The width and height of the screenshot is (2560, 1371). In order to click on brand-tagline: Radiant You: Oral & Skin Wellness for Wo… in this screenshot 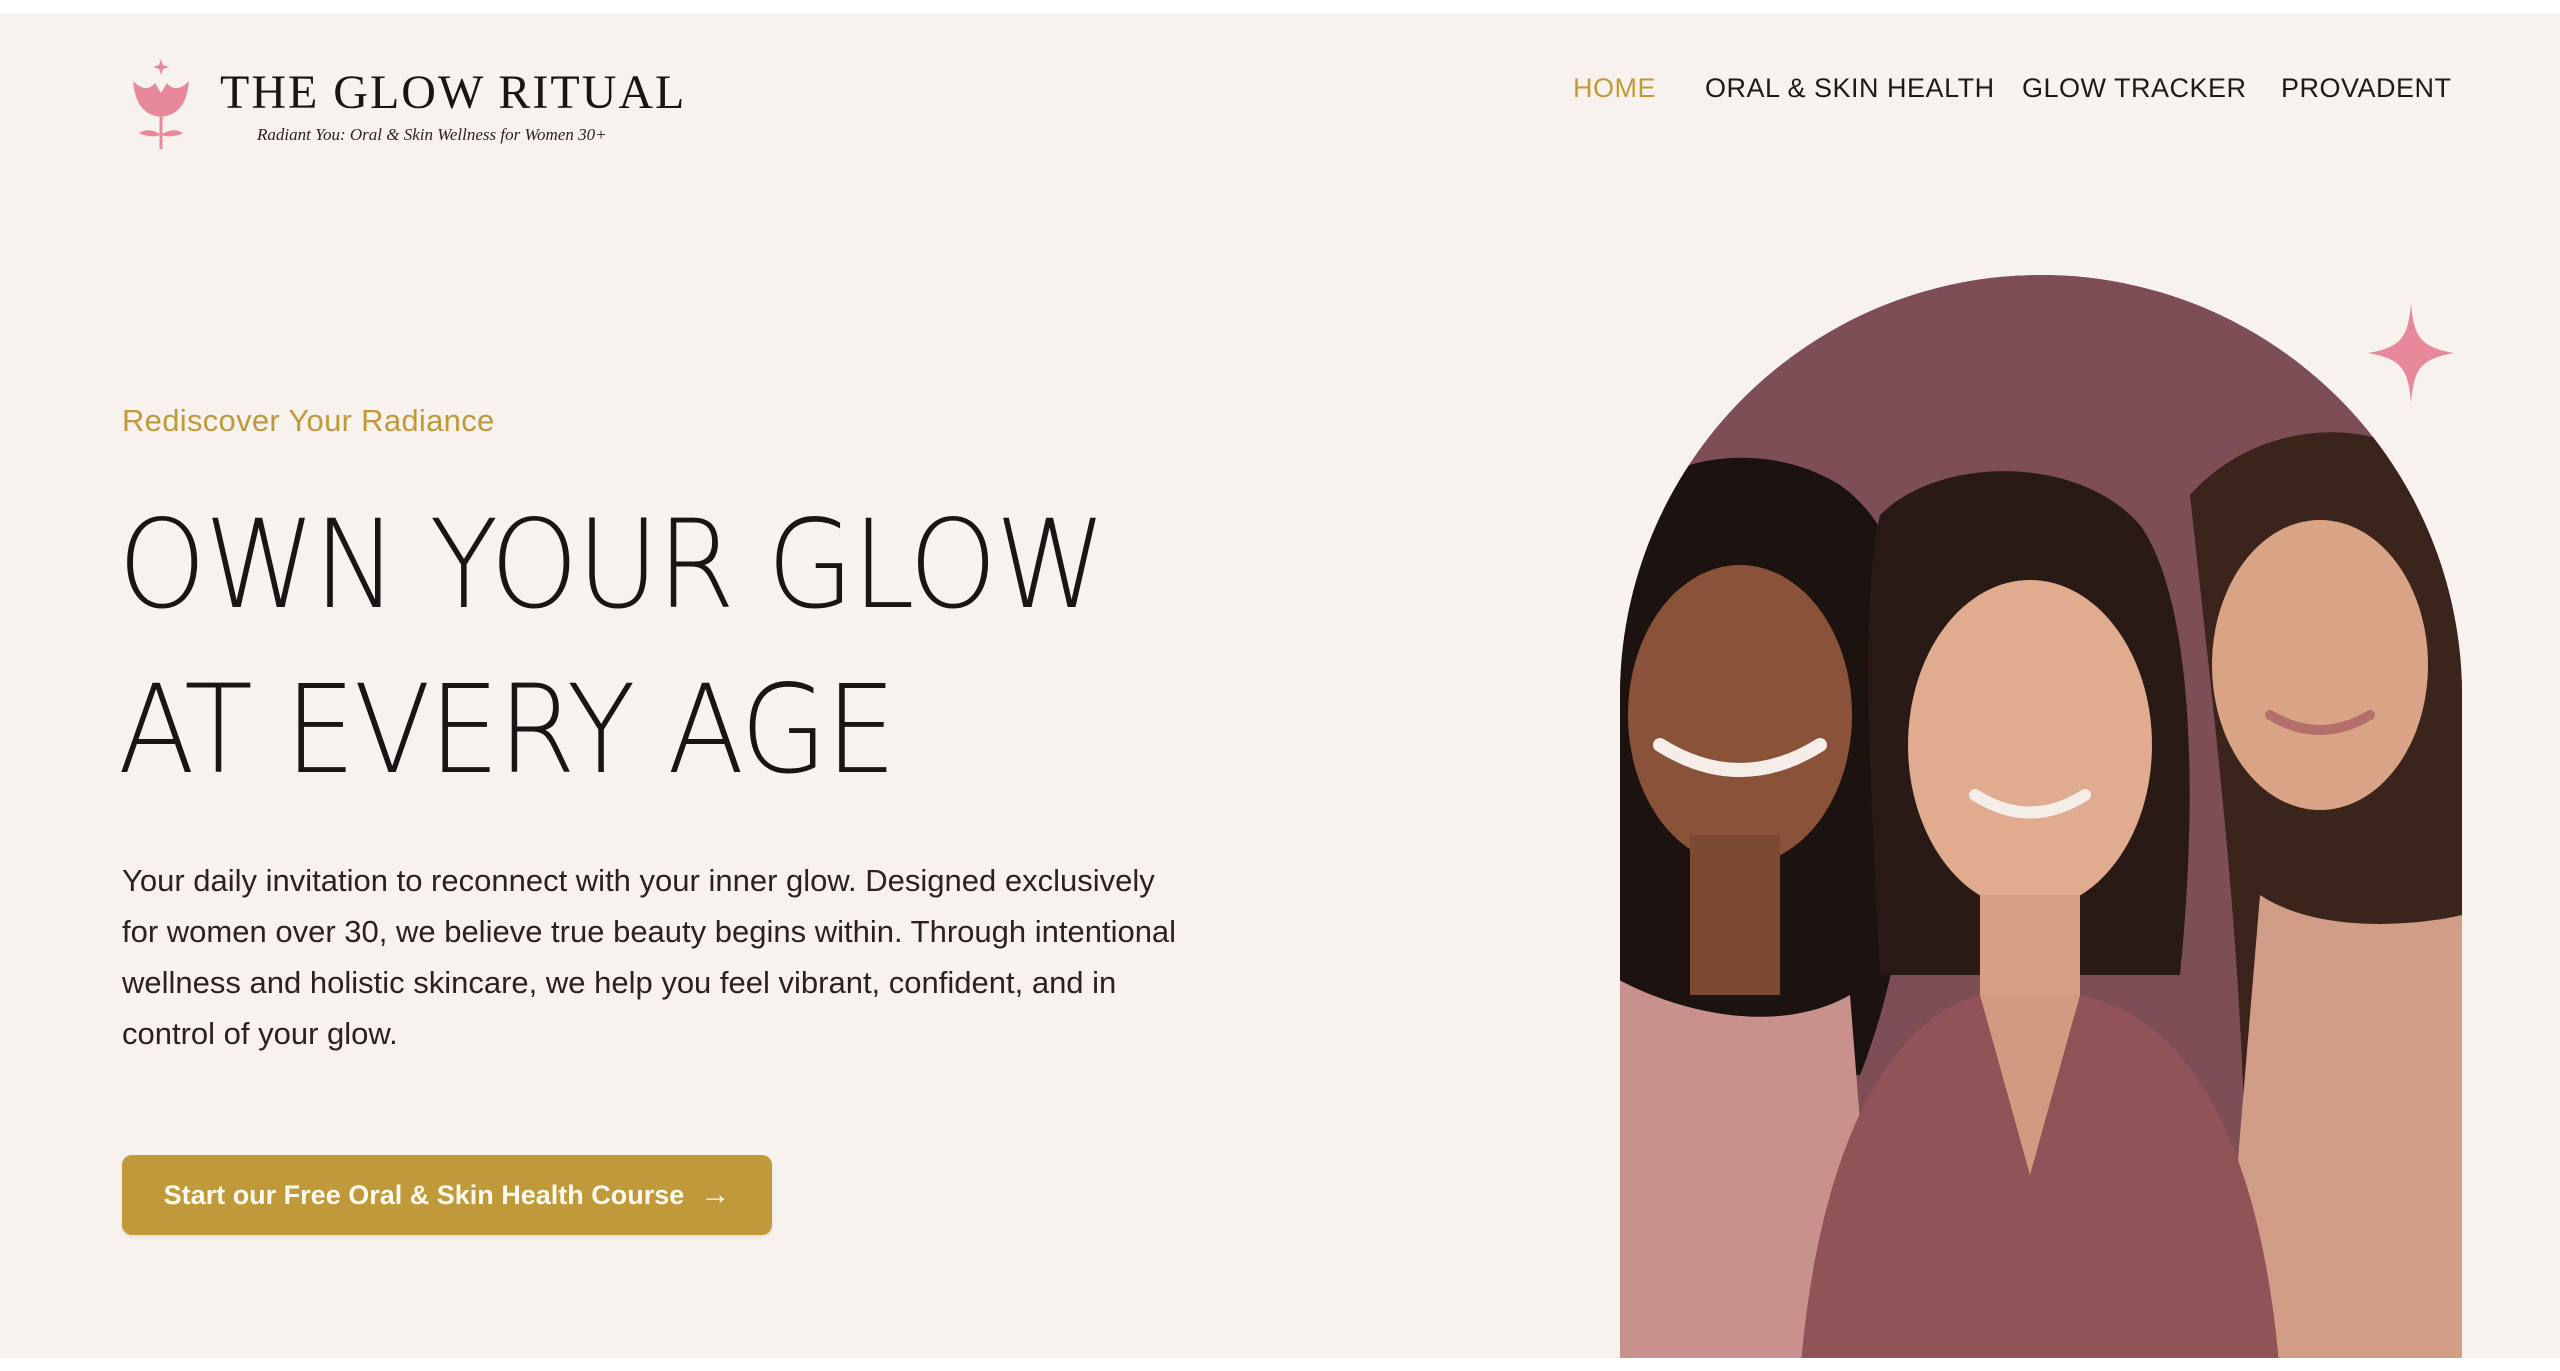, I will do `click(432, 134)`.